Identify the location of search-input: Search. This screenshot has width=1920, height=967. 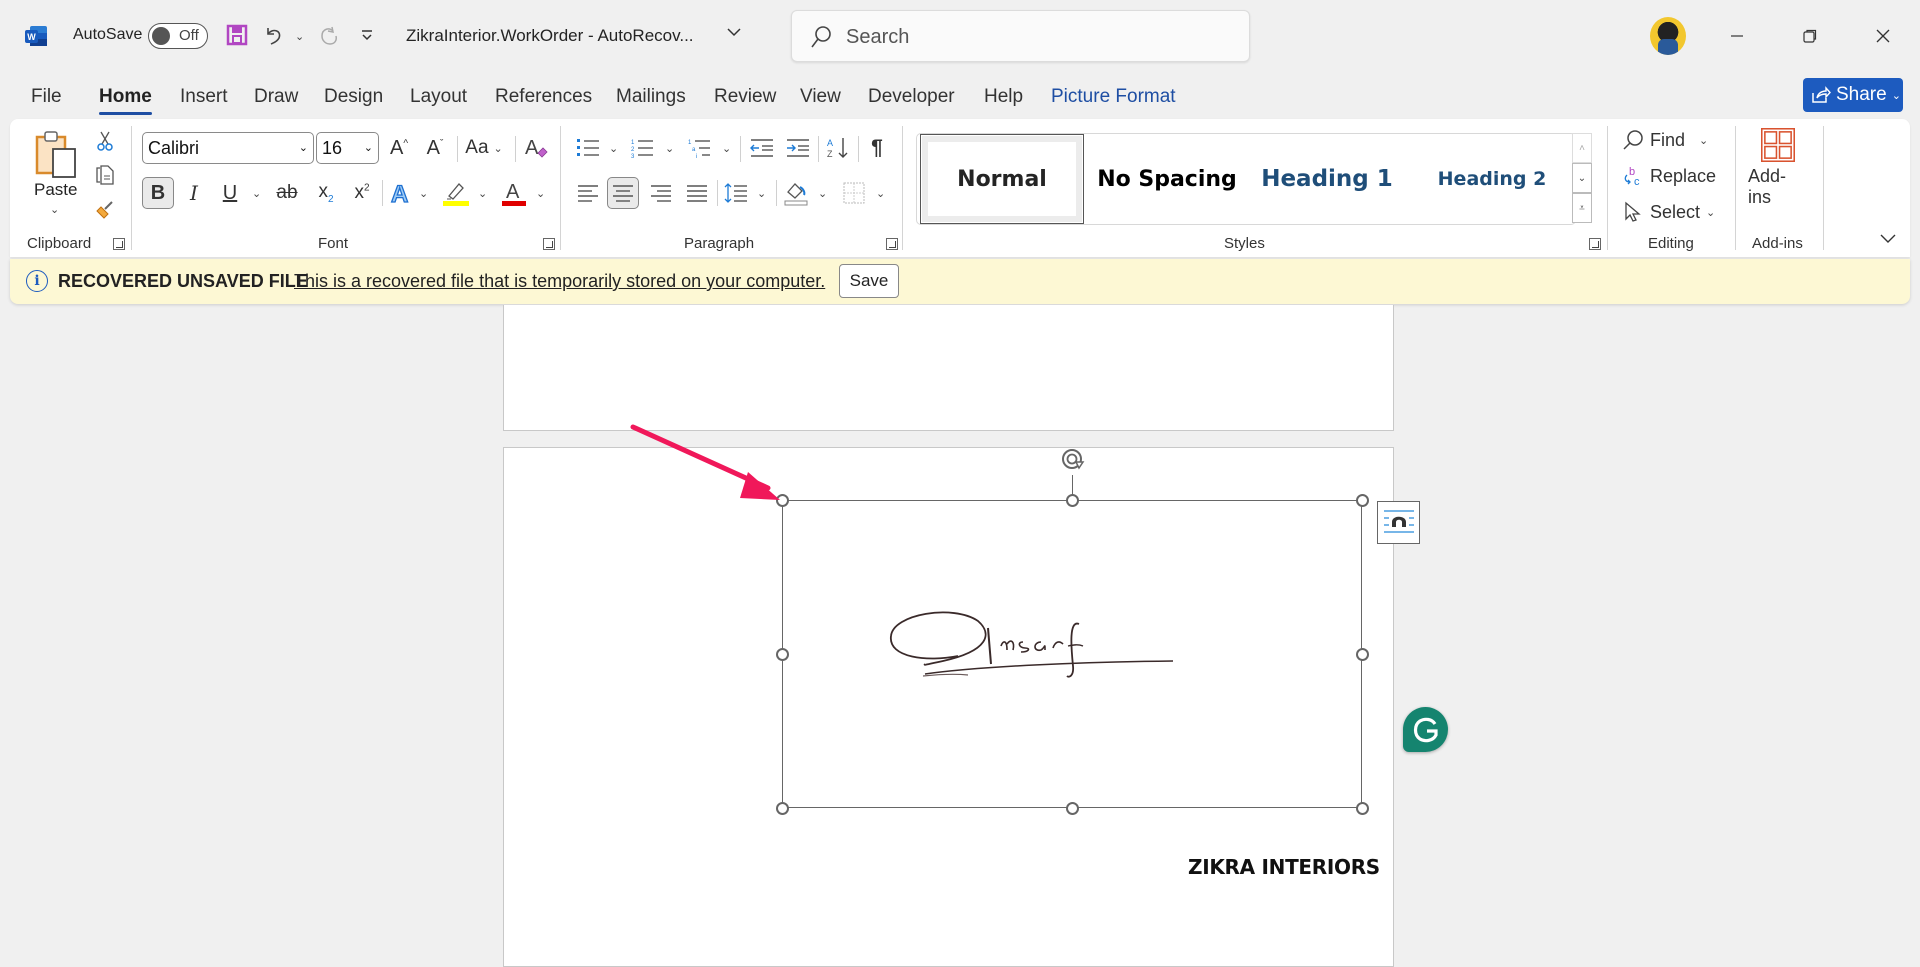
(1020, 36).